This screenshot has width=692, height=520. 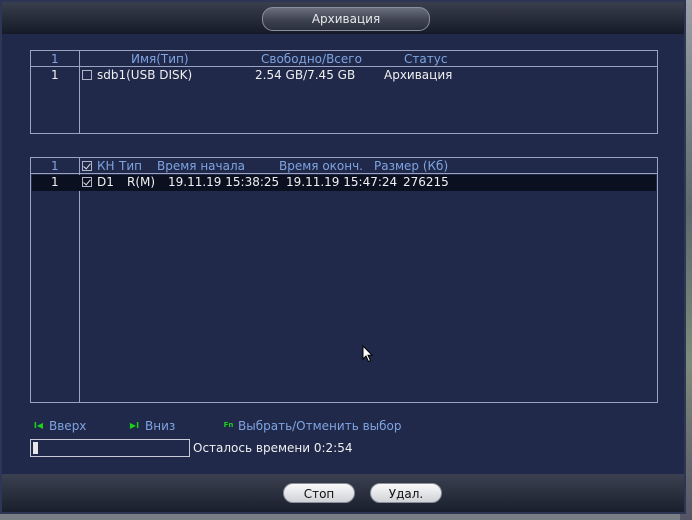 What do you see at coordinates (368, 354) in the screenshot?
I see `mouse-pointer-icon` at bounding box center [368, 354].